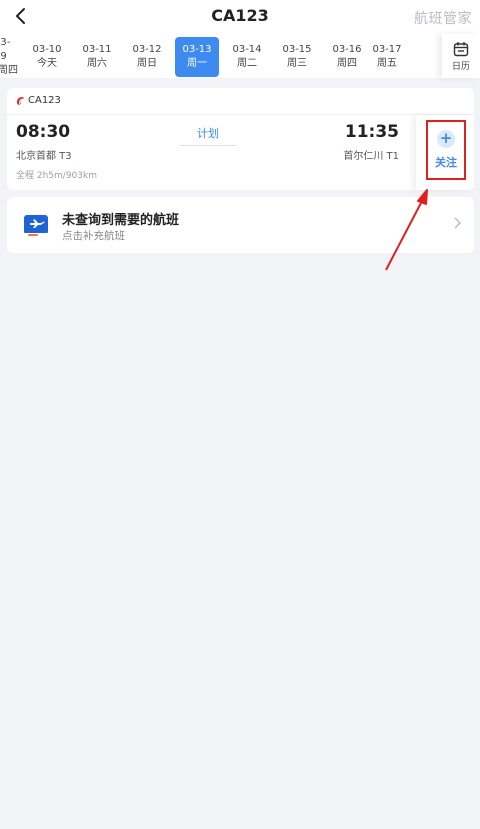 This screenshot has height=829, width=480. I want to click on date-tab: 03-11 周六, so click(97, 57).